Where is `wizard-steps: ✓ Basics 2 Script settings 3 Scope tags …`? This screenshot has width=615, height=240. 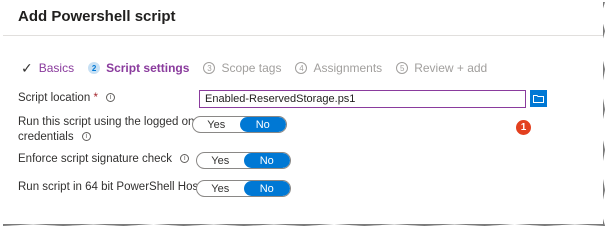
wizard-steps: ✓ Basics 2 Script settings 3 Scope tags … is located at coordinates (261, 68).